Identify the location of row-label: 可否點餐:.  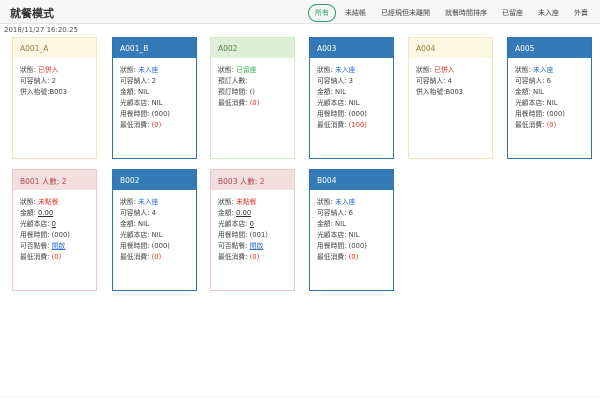
(36, 246).